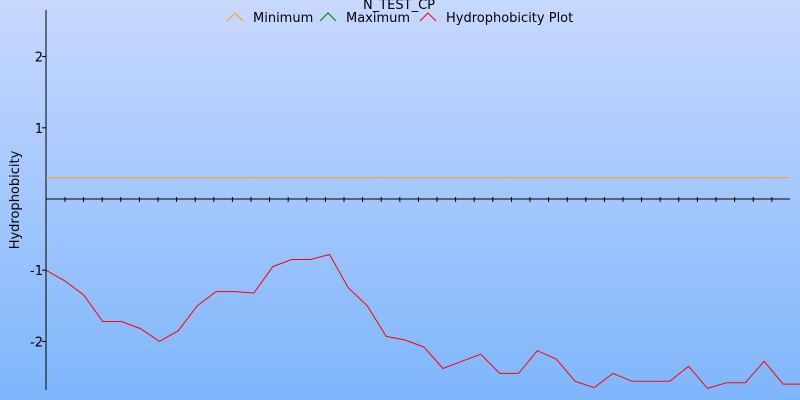 The image size is (800, 400). What do you see at coordinates (36, 342) in the screenshot?
I see `y-tick-label: -2` at bounding box center [36, 342].